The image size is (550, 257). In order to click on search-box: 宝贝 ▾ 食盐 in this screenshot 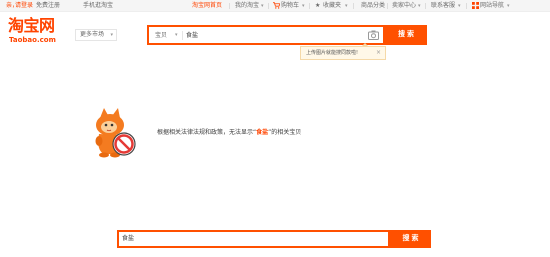, I will do `click(266, 35)`.